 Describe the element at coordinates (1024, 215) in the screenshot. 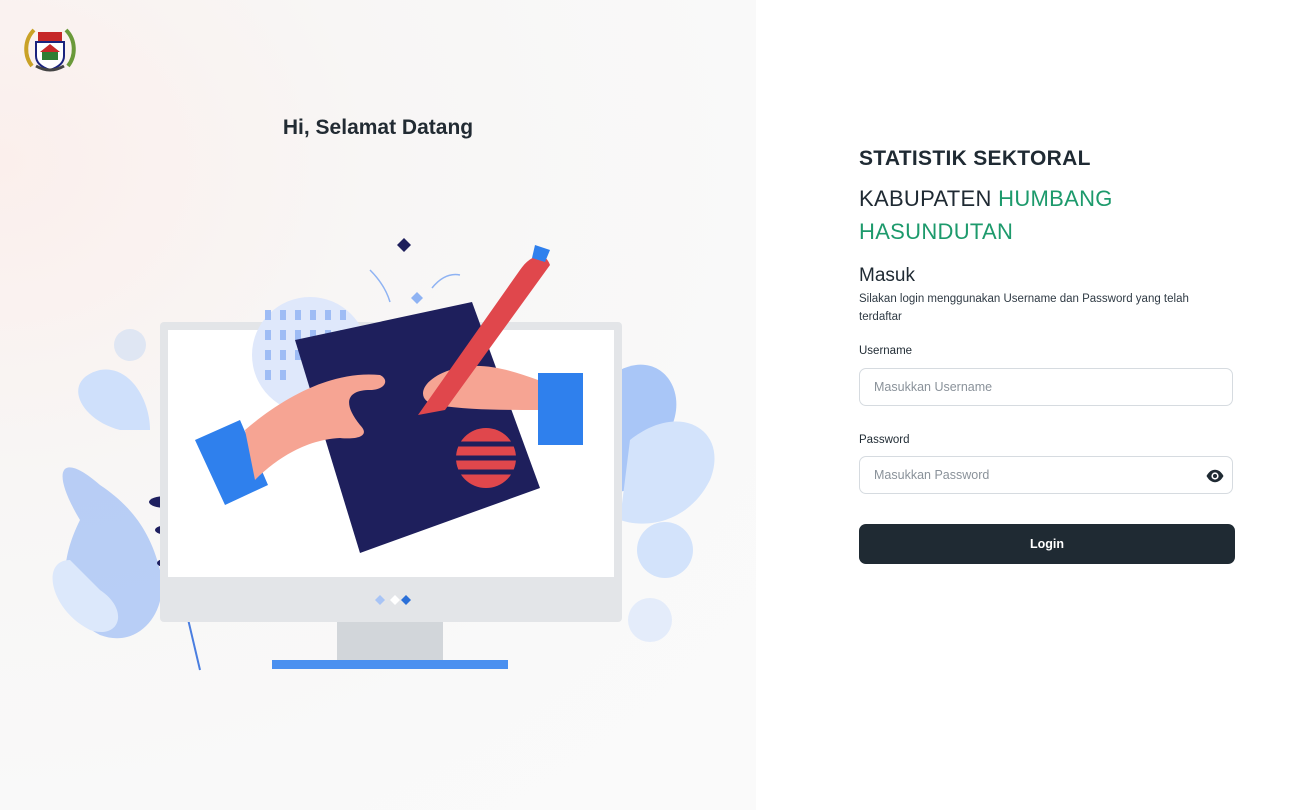

I see `region-title: KABUPATEN HUMBANG HASUNDUTAN` at that location.